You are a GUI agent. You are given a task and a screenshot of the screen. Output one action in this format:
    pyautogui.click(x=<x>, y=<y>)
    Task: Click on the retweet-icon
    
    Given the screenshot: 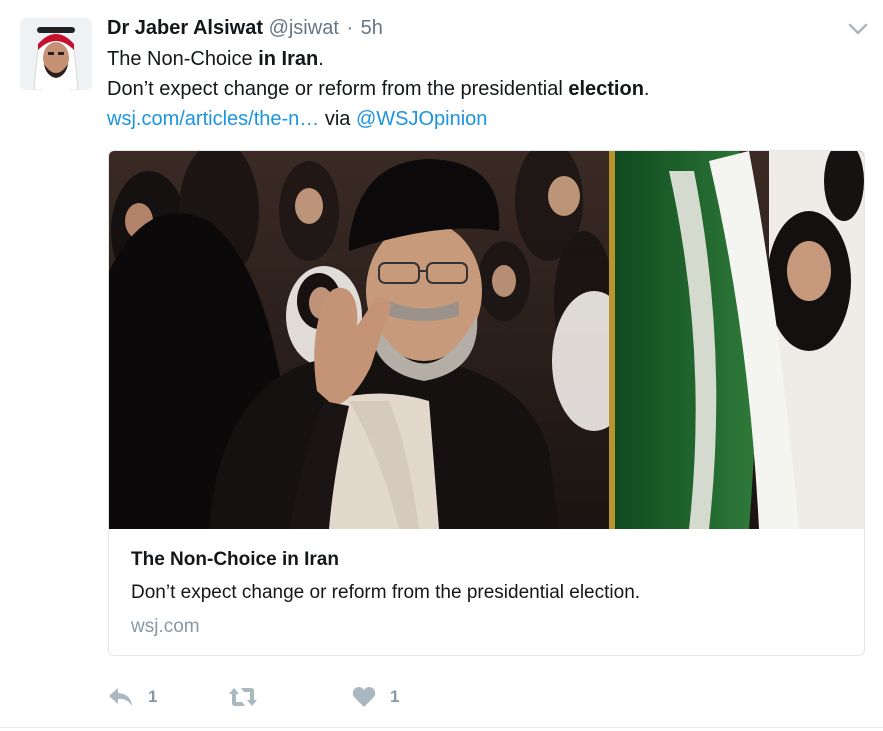 What is the action you would take?
    pyautogui.click(x=243, y=697)
    